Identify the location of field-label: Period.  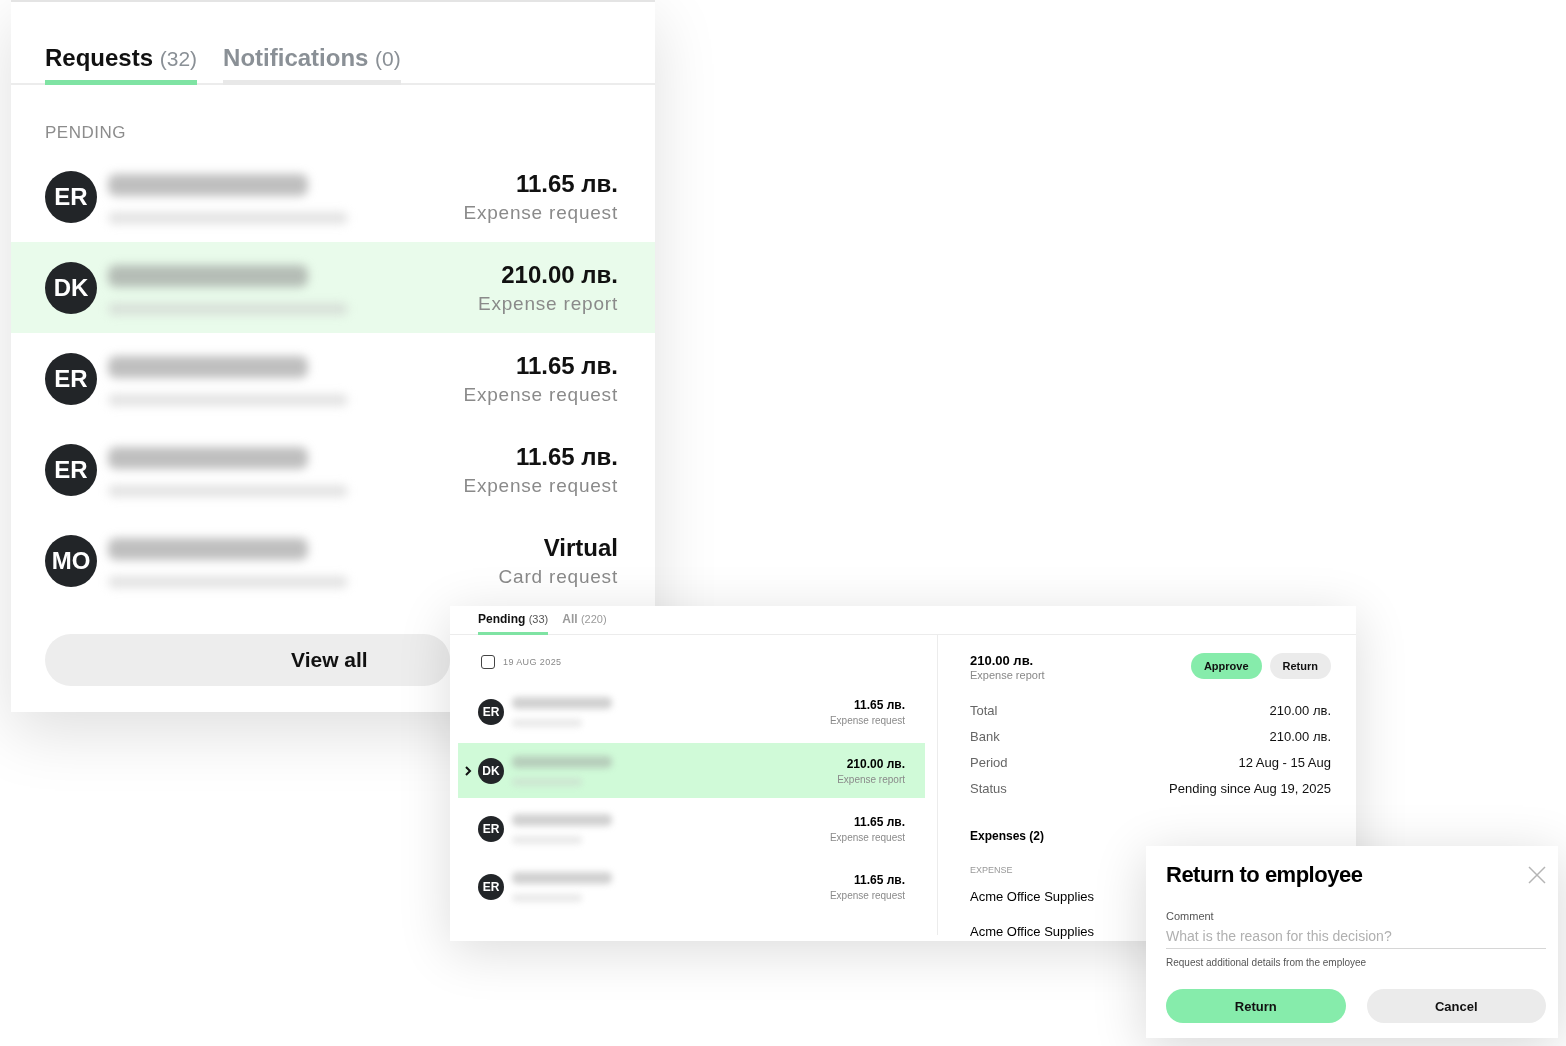
(989, 762).